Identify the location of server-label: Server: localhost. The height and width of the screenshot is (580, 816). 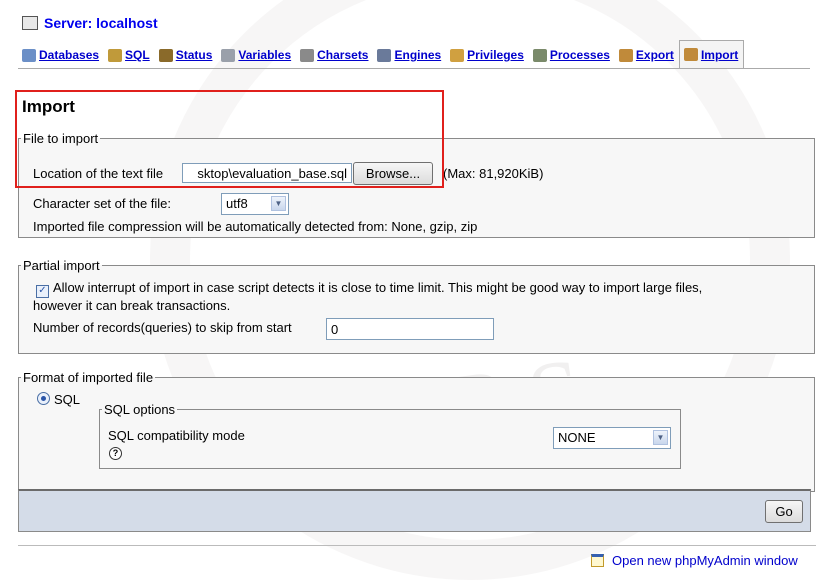
(101, 23).